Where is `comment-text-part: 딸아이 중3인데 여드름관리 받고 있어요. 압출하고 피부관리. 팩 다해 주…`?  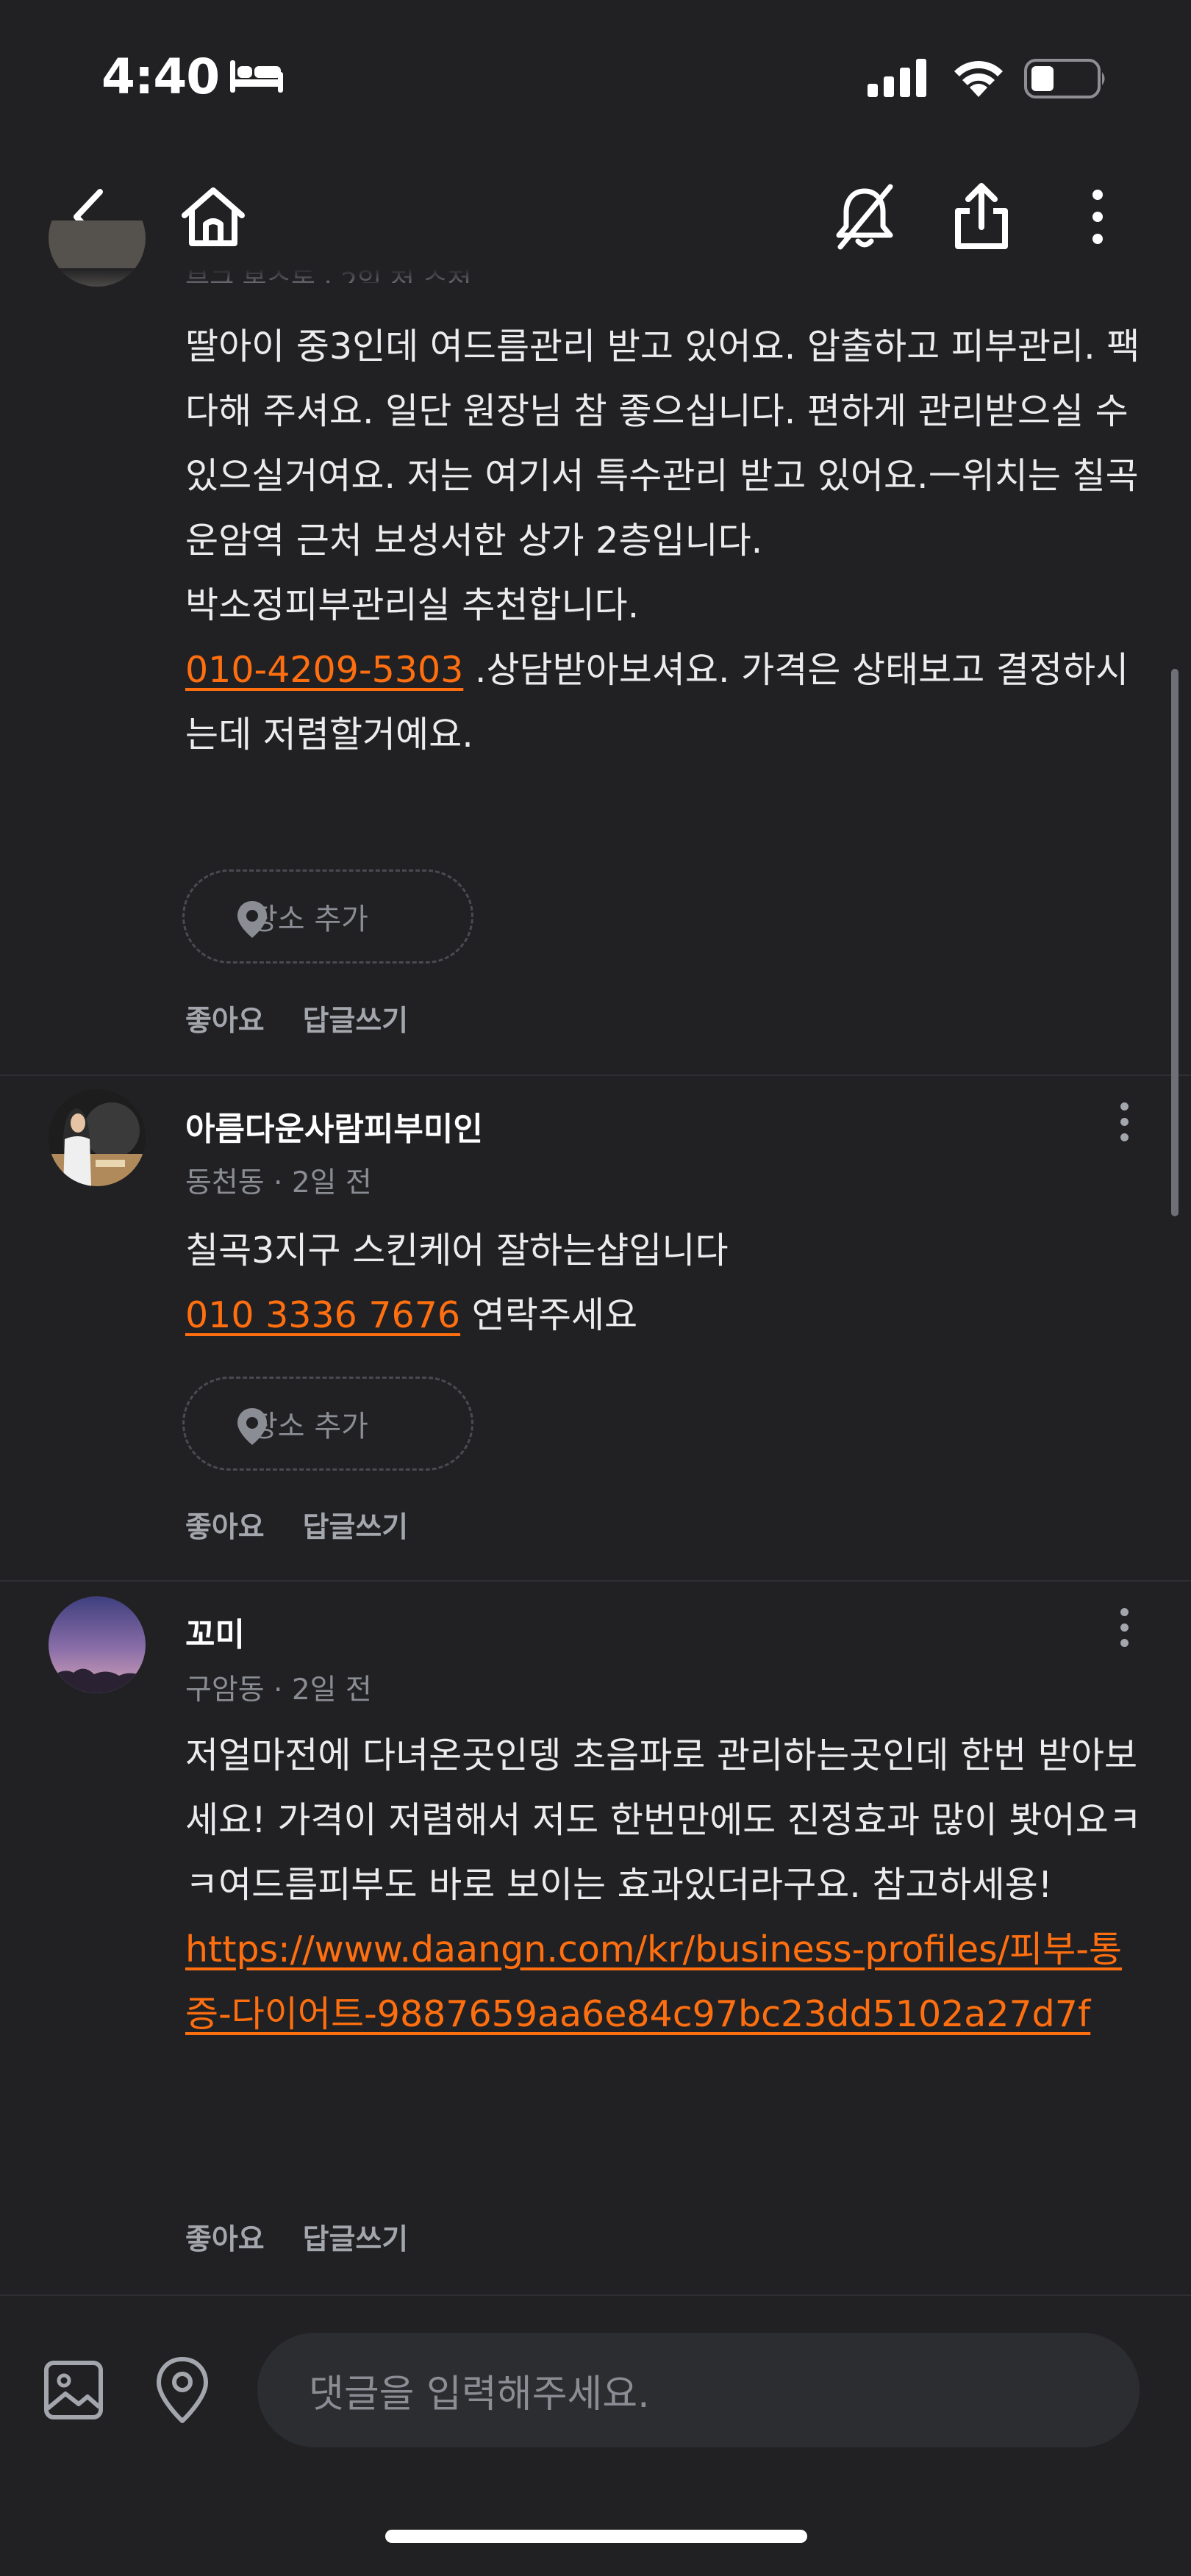 comment-text-part: 딸아이 중3인데 여드름관리 받고 있어요. 압출하고 피부관리. 팩 다해 주… is located at coordinates (662, 476).